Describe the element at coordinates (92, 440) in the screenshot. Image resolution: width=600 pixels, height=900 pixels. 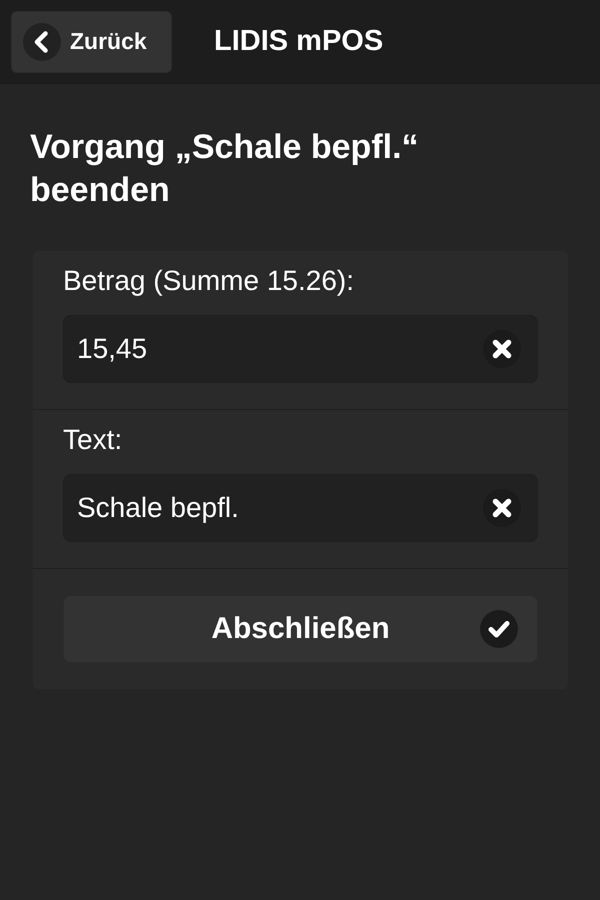
I see `field-label: Text:` at that location.